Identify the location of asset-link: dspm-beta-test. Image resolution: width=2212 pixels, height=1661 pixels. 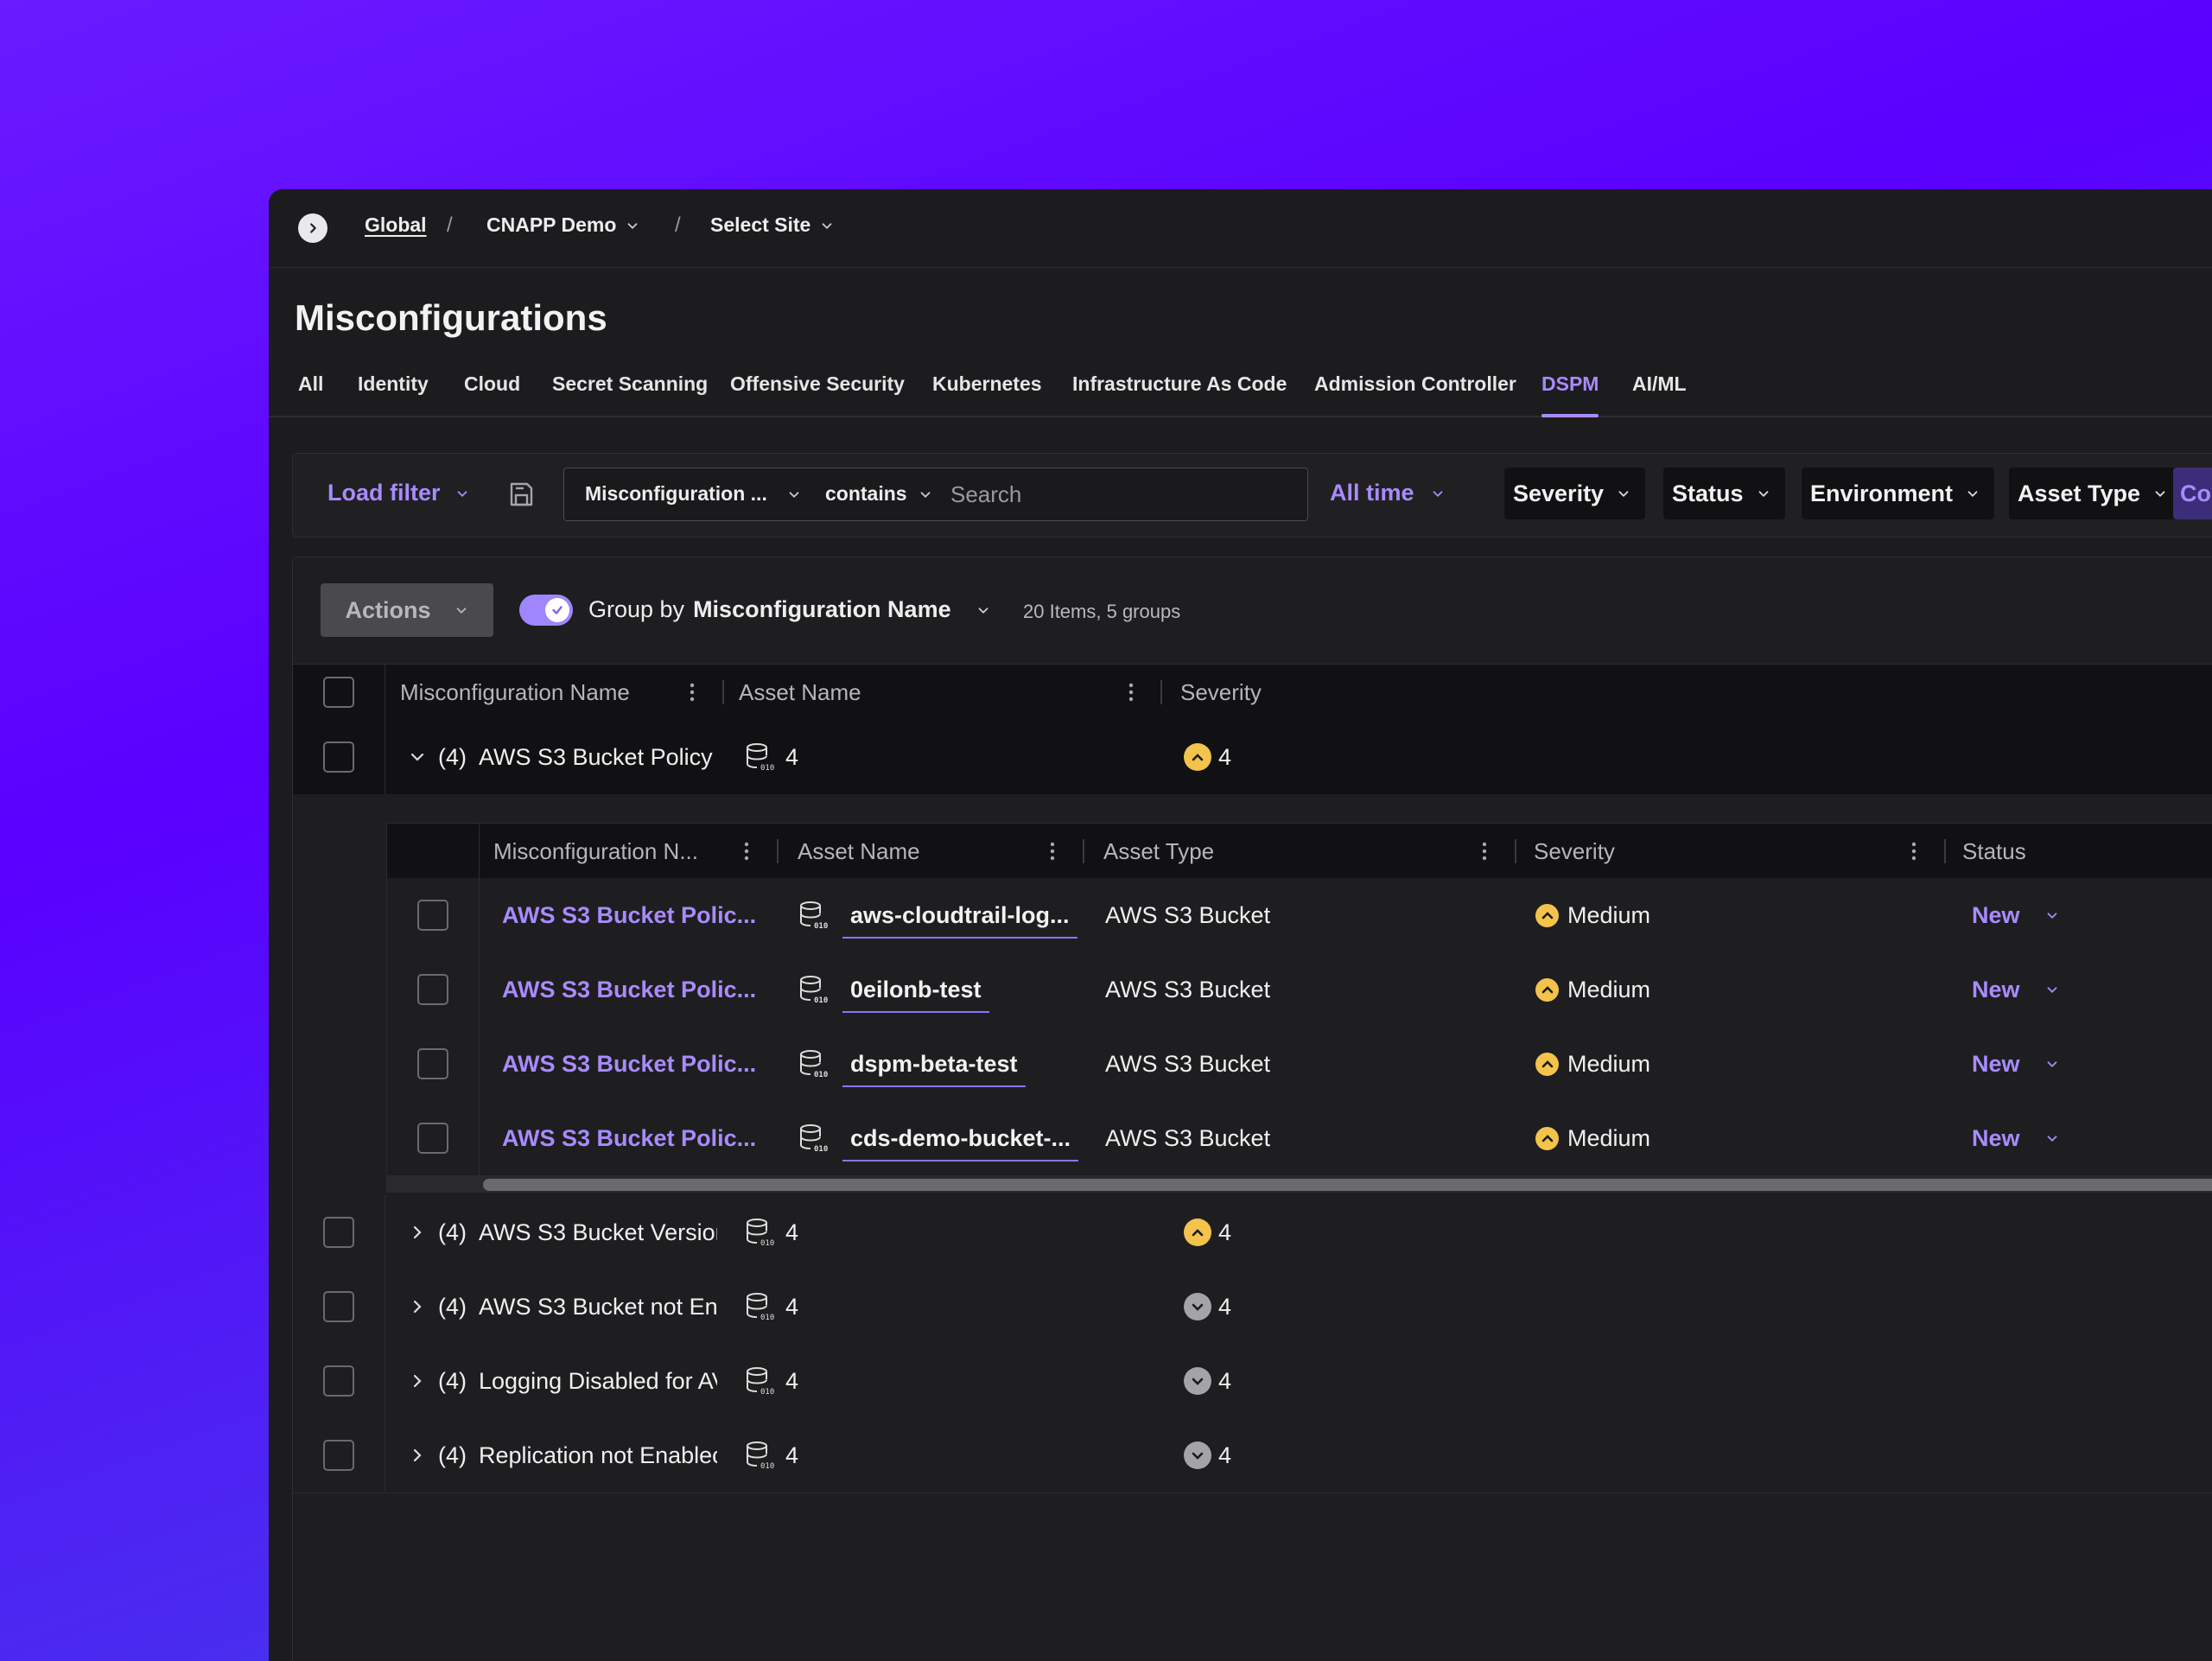
(934, 1066).